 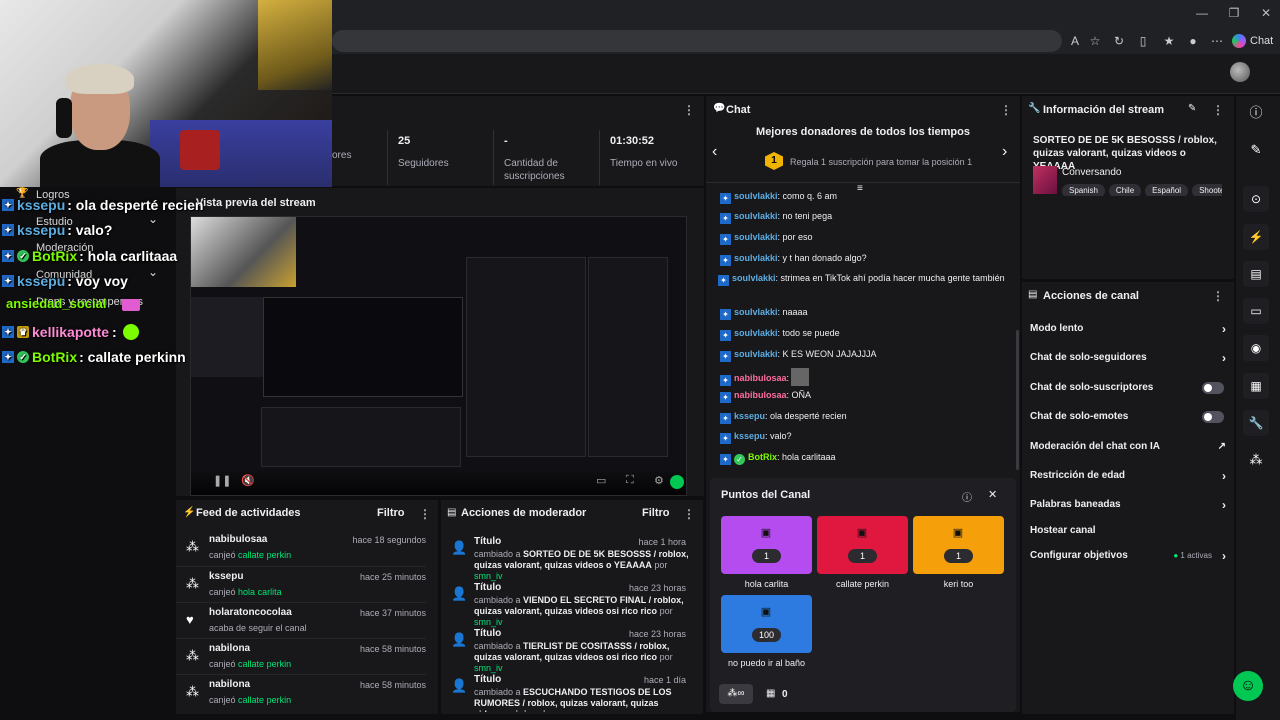 I want to click on more-menu-icon: ⋯, so click(x=1217, y=41).